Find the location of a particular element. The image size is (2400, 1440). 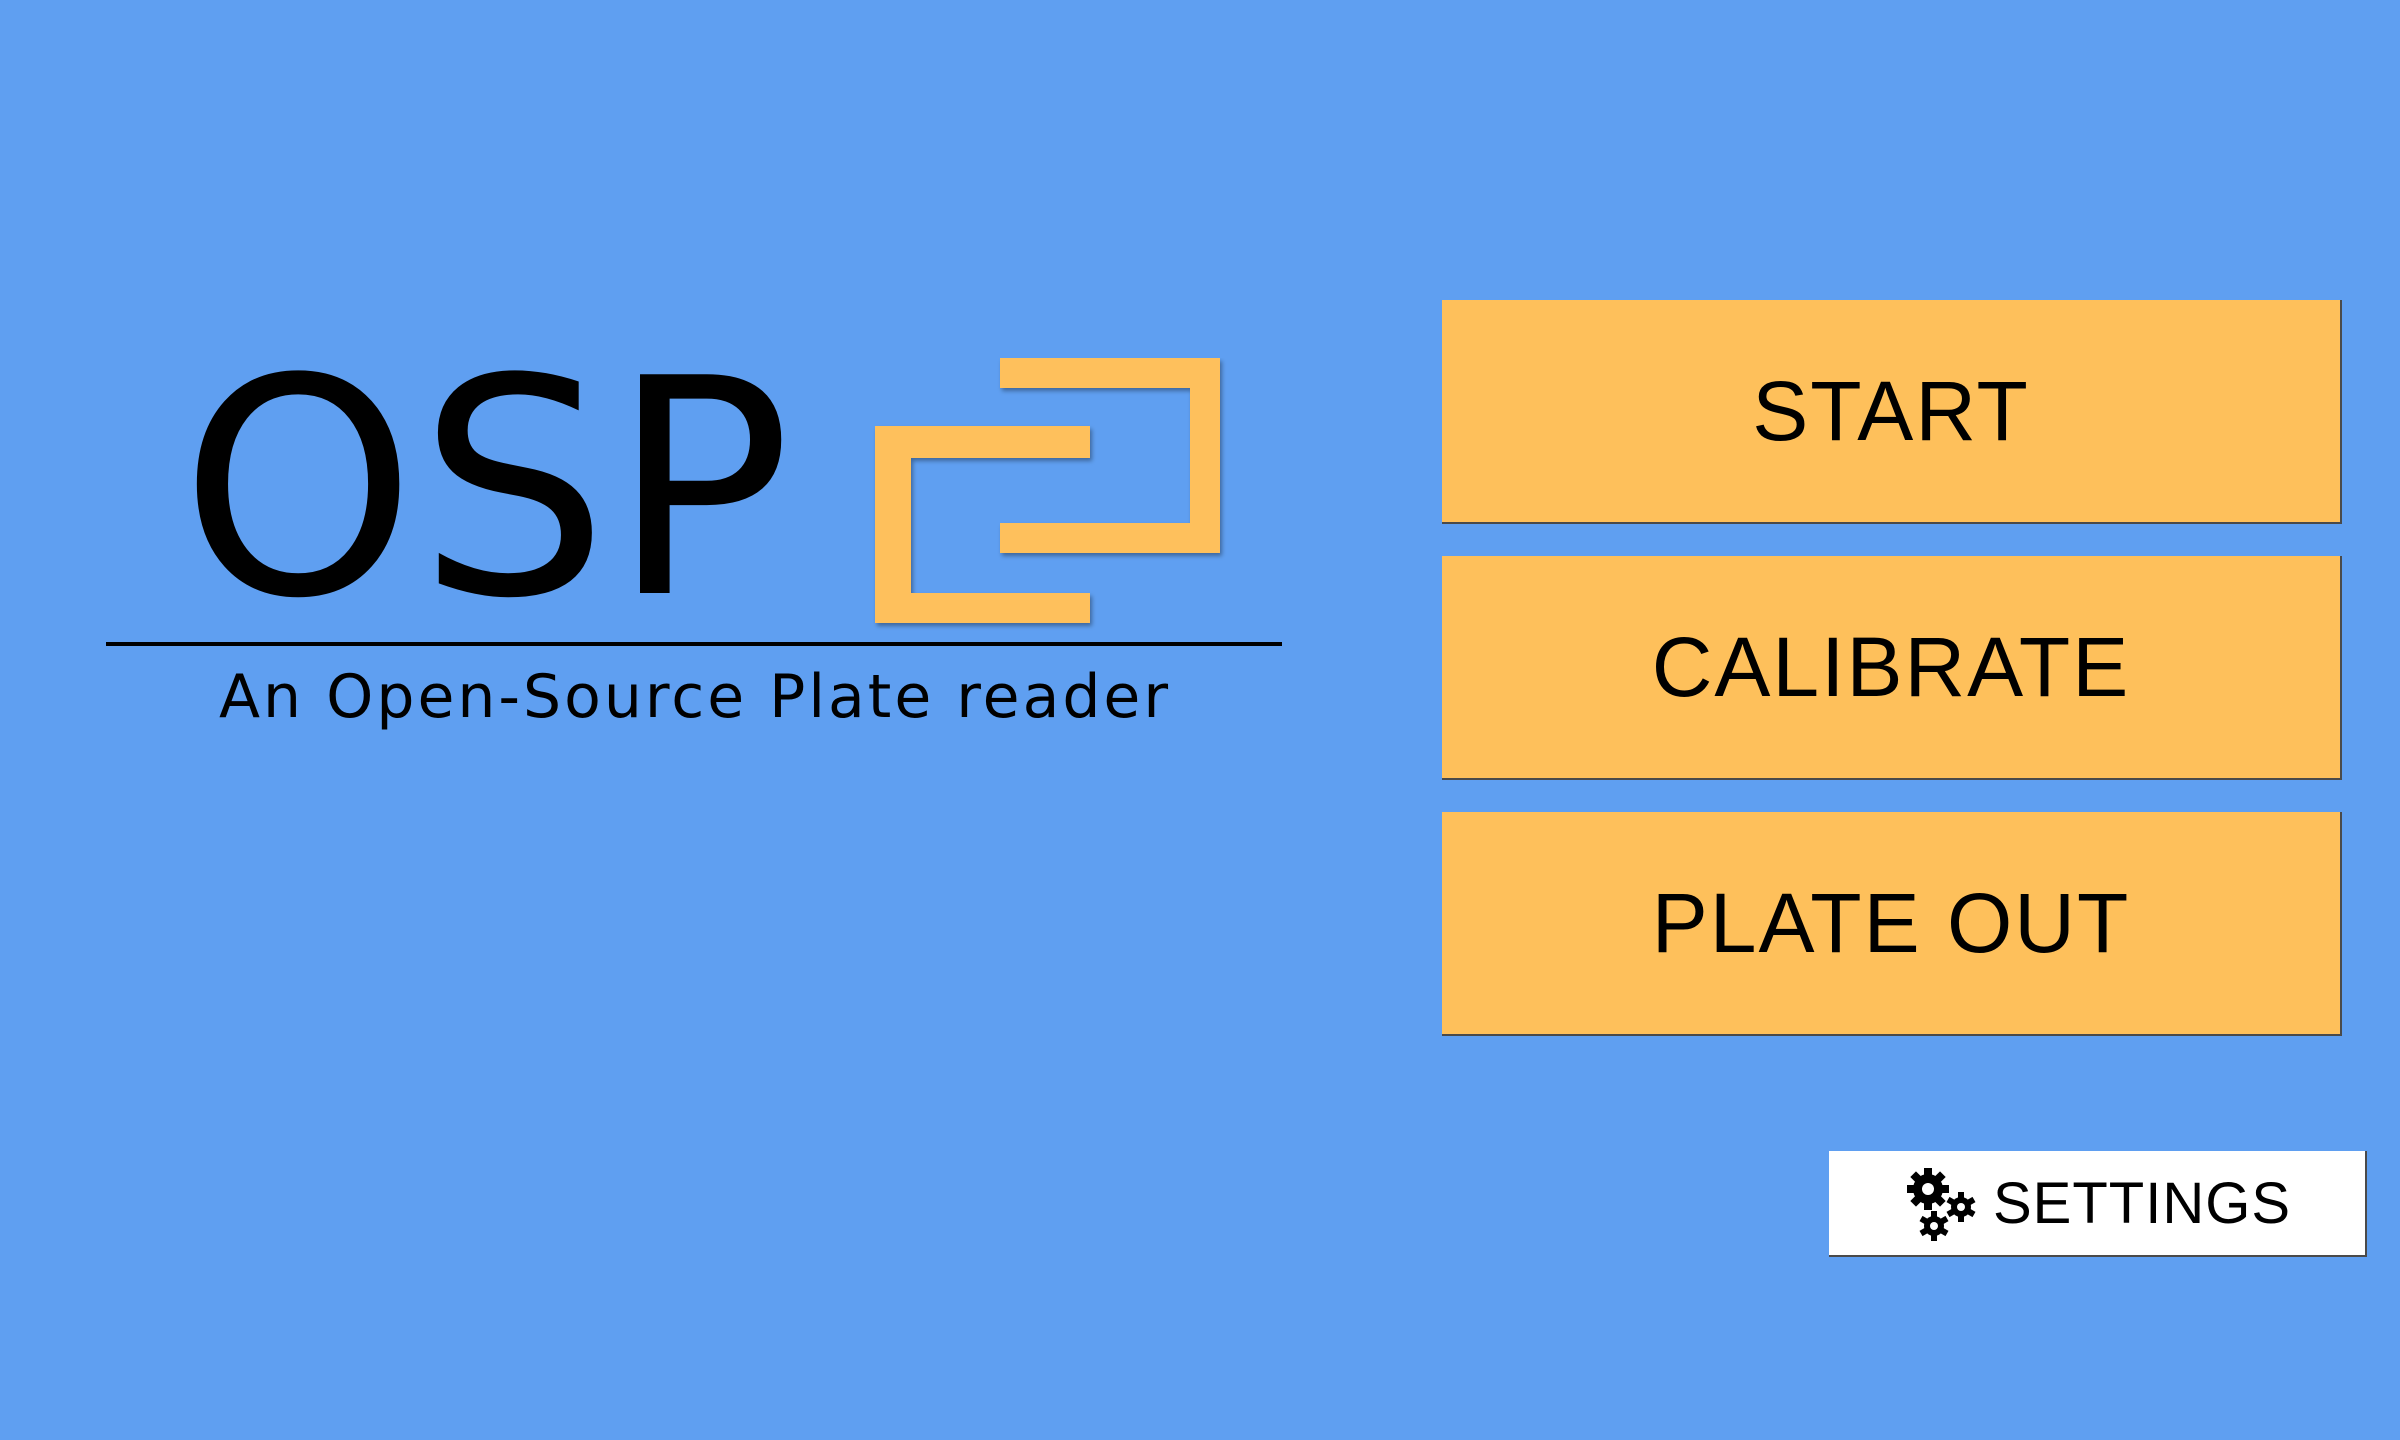

app-logo: OSP An Open-Source Plate reader is located at coordinates (695, 550).